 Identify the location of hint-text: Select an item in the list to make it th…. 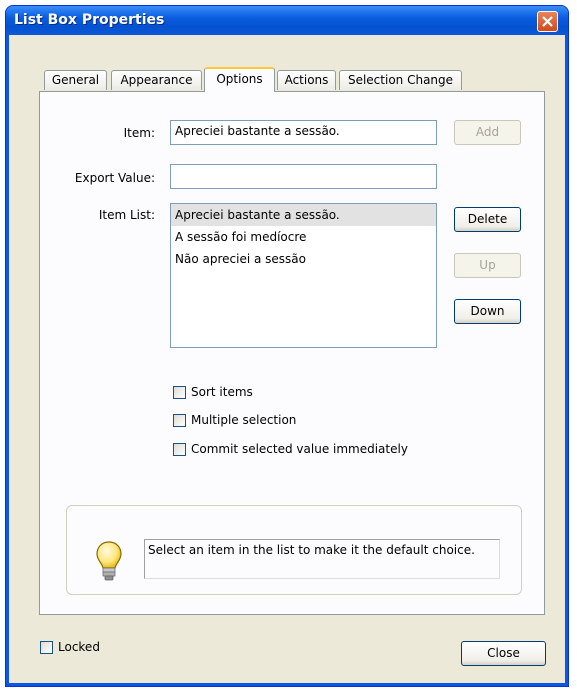
(322, 559).